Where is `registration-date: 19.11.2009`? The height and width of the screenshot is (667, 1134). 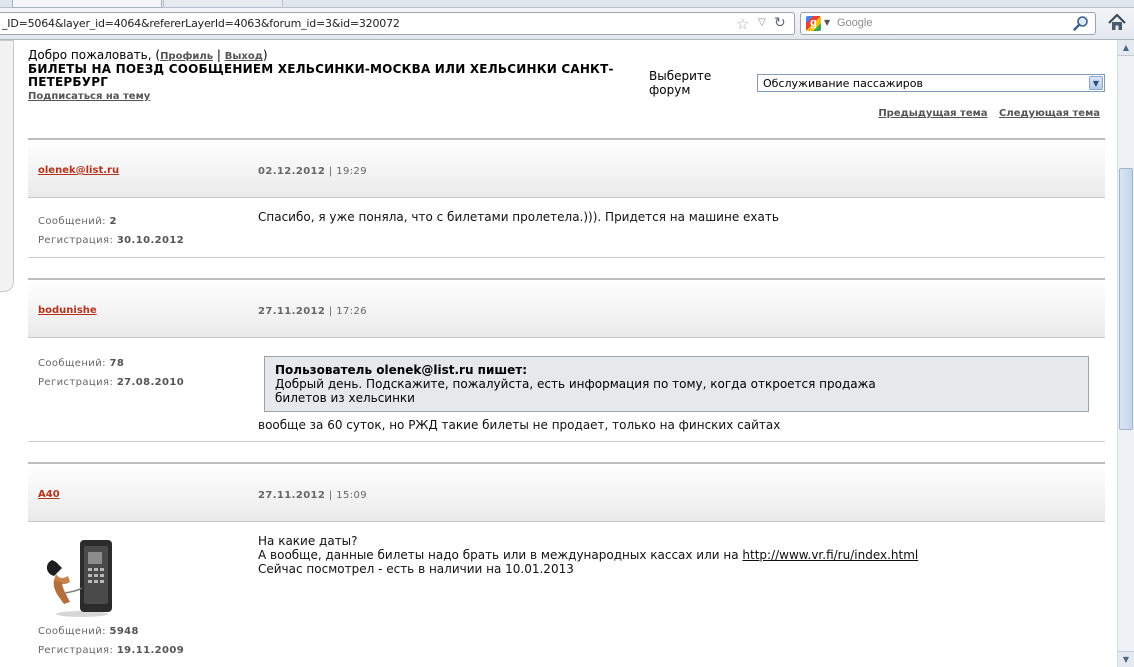
registration-date: 19.11.2009 is located at coordinates (150, 650).